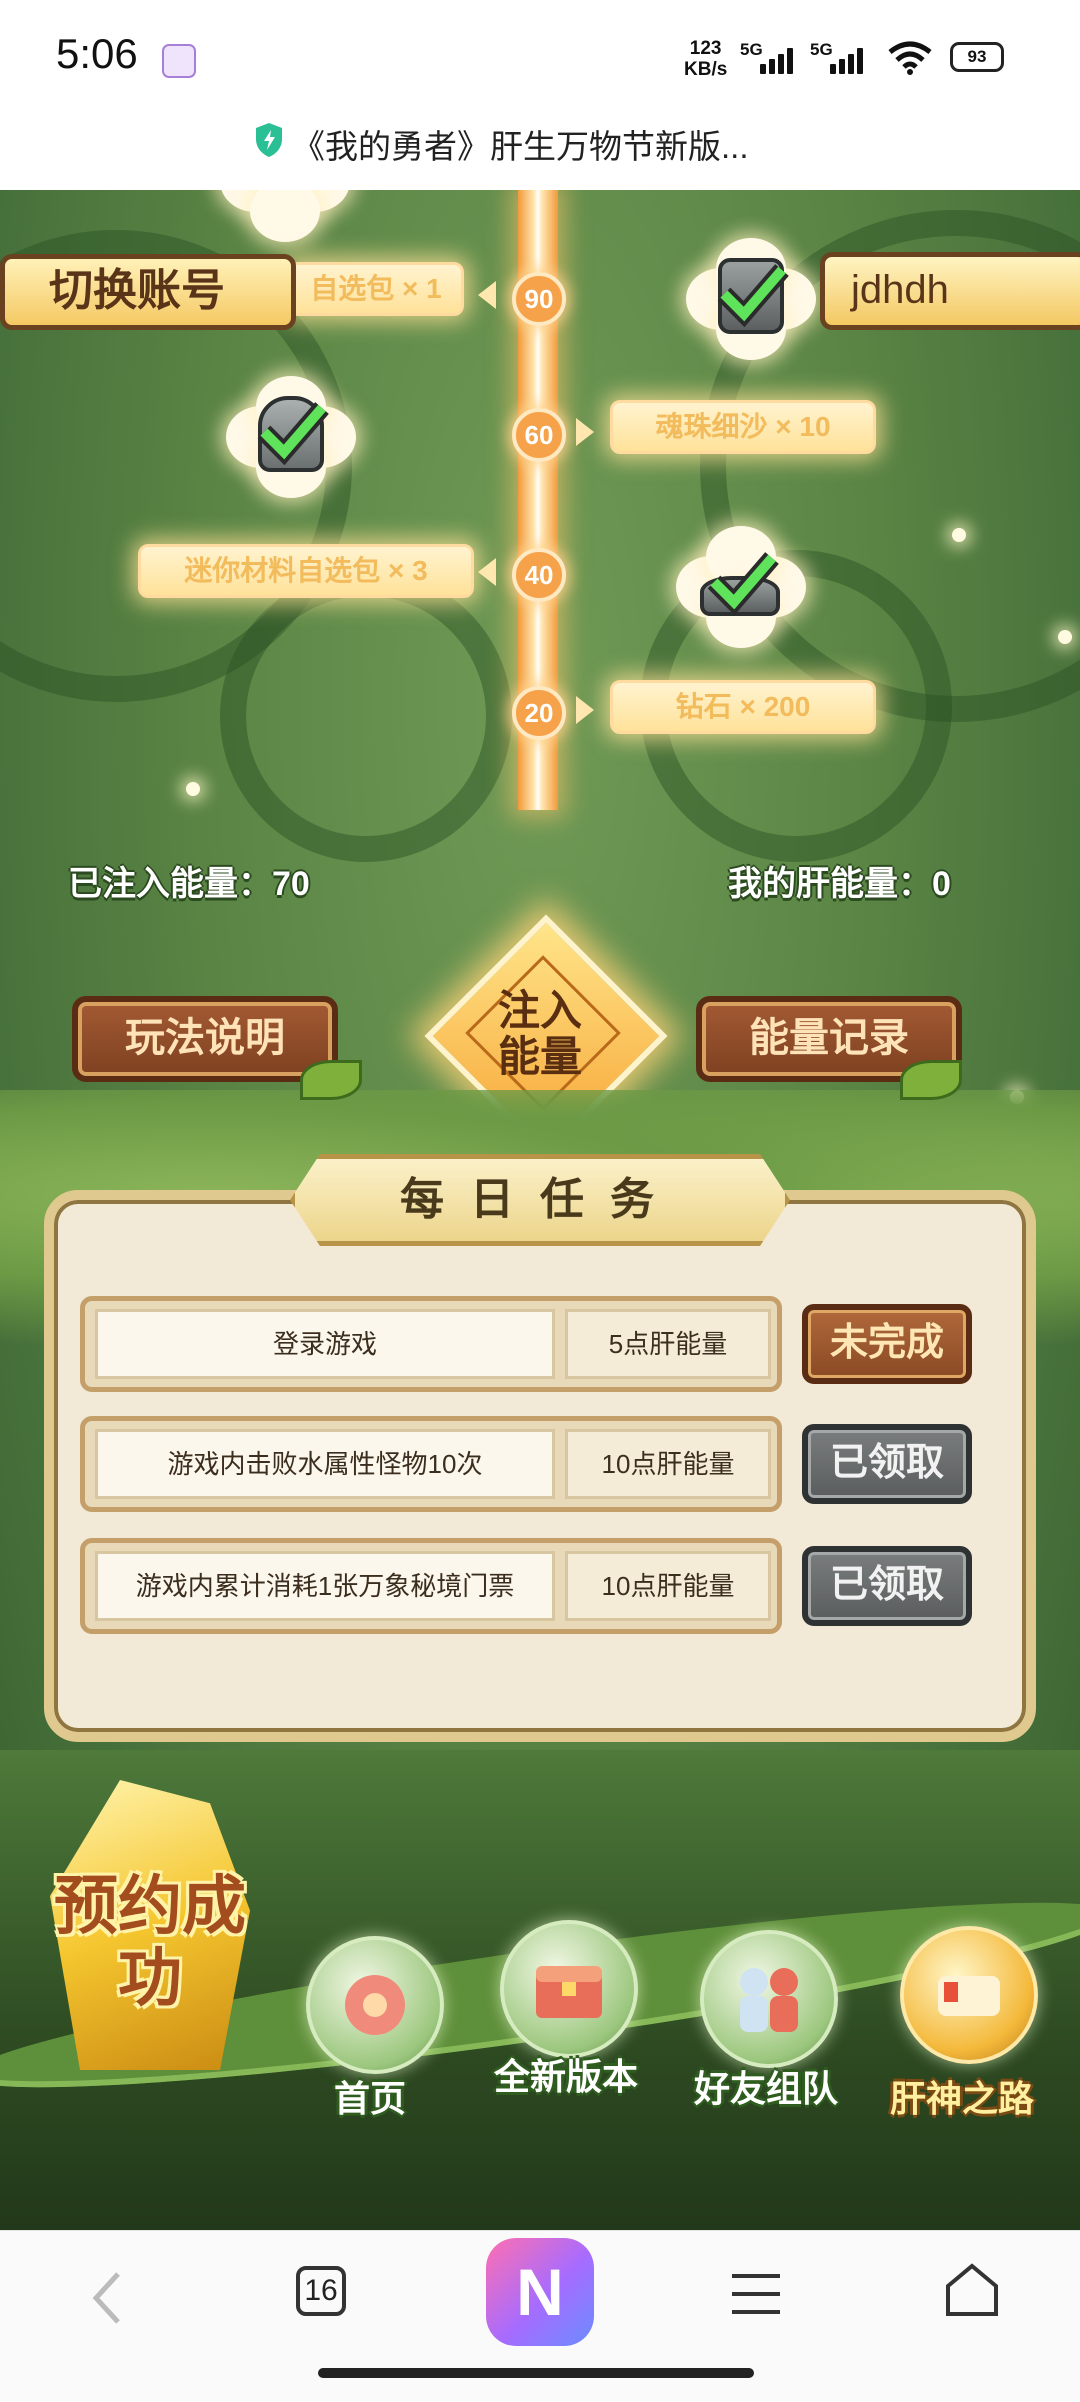  I want to click on injected-energy: 已注入能量：70, so click(189, 884).